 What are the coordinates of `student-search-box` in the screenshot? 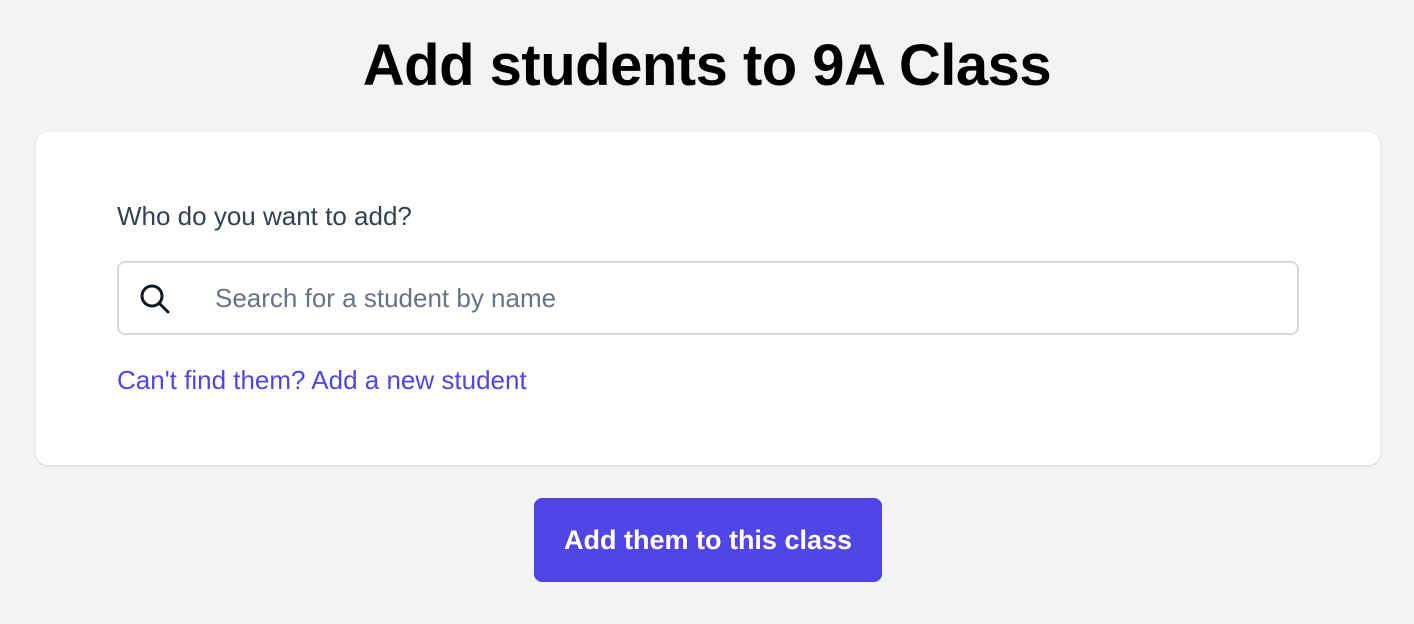 It's located at (708, 298).